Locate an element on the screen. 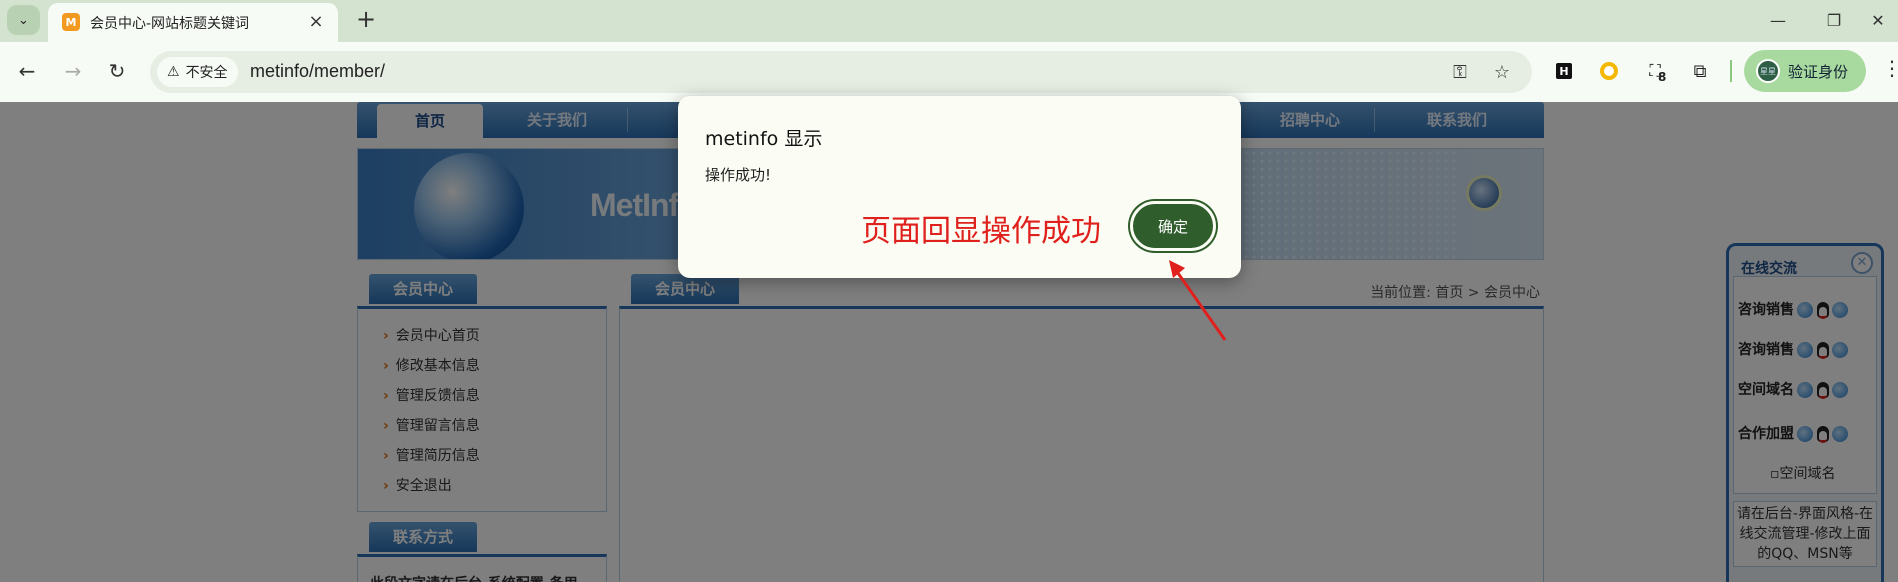  avatar: 星星 is located at coordinates (1768, 71).